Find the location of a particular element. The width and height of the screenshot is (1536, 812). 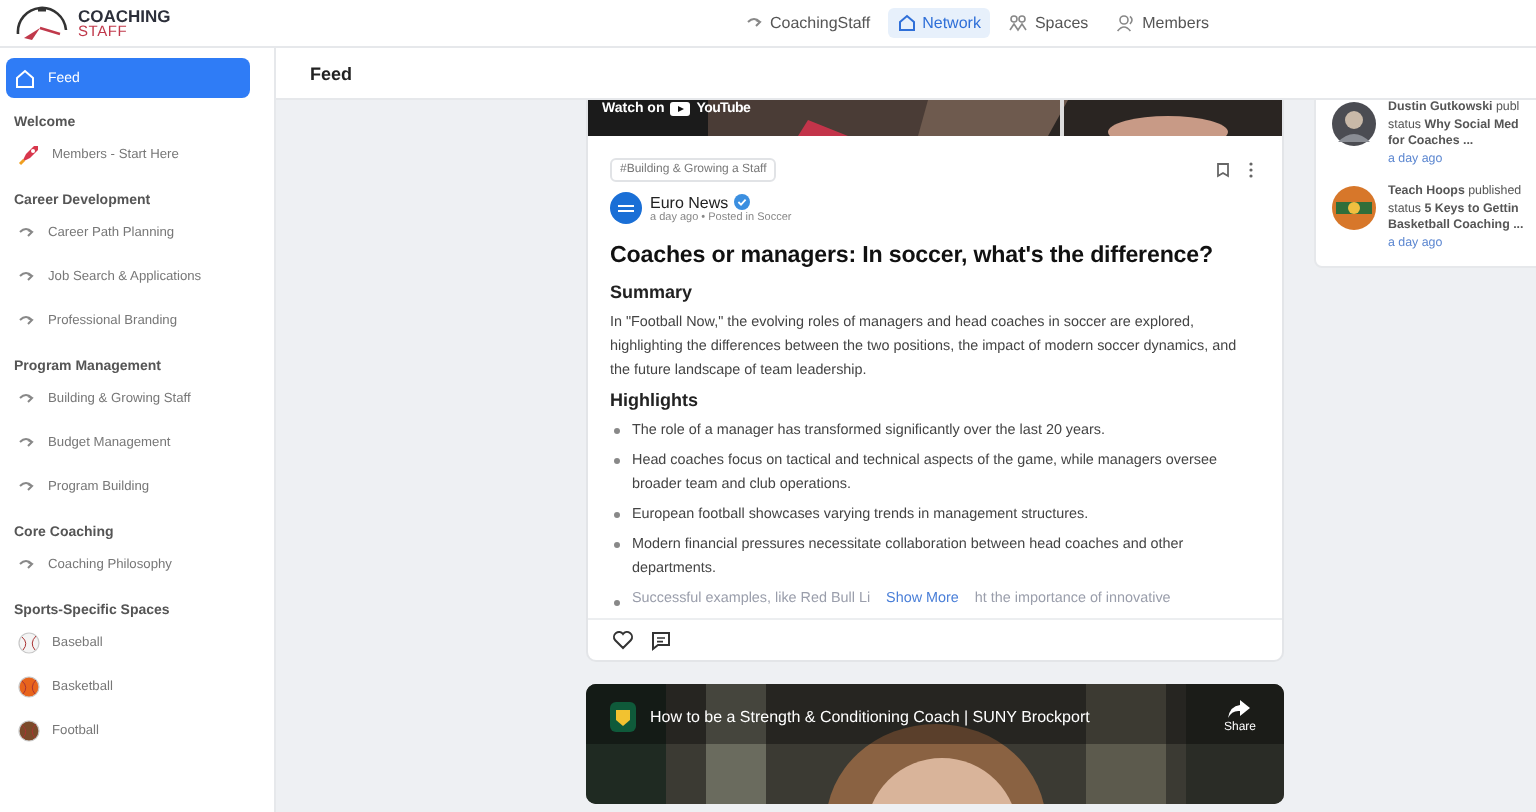

nav-tab: Network is located at coordinates (939, 23).